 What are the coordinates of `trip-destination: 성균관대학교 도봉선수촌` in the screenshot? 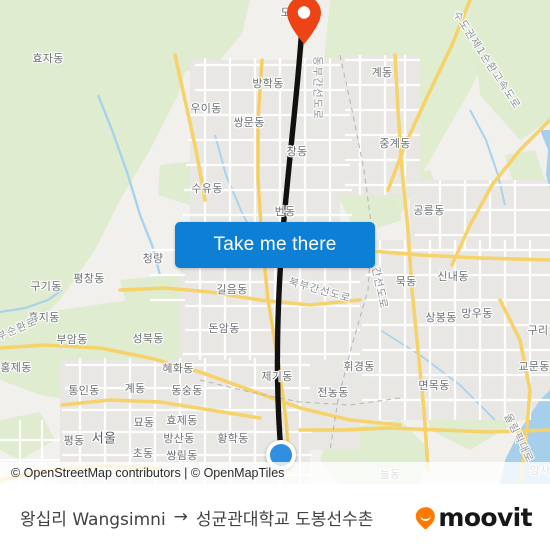 It's located at (284, 519).